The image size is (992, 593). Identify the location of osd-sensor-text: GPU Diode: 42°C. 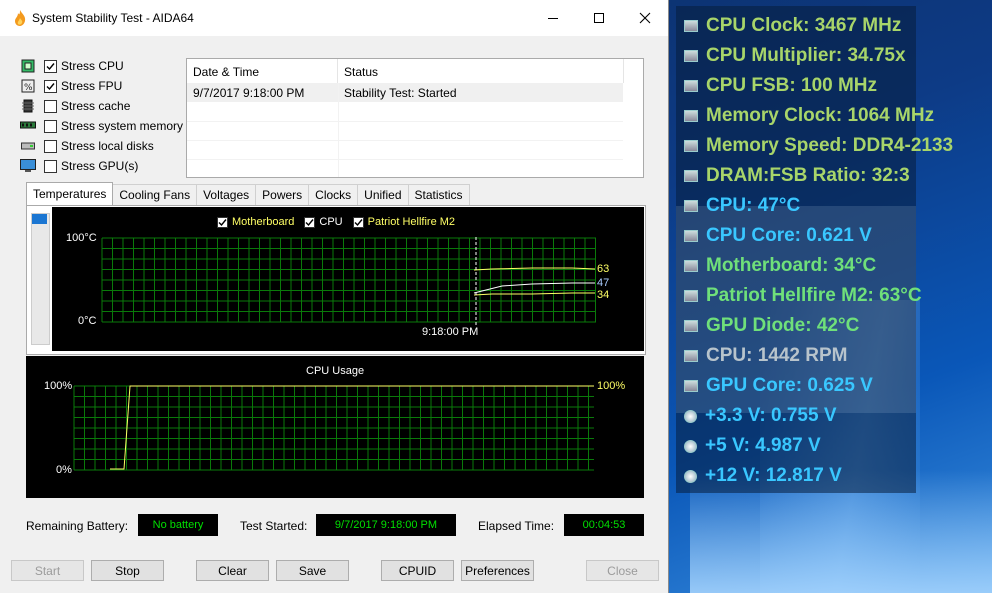
(783, 325).